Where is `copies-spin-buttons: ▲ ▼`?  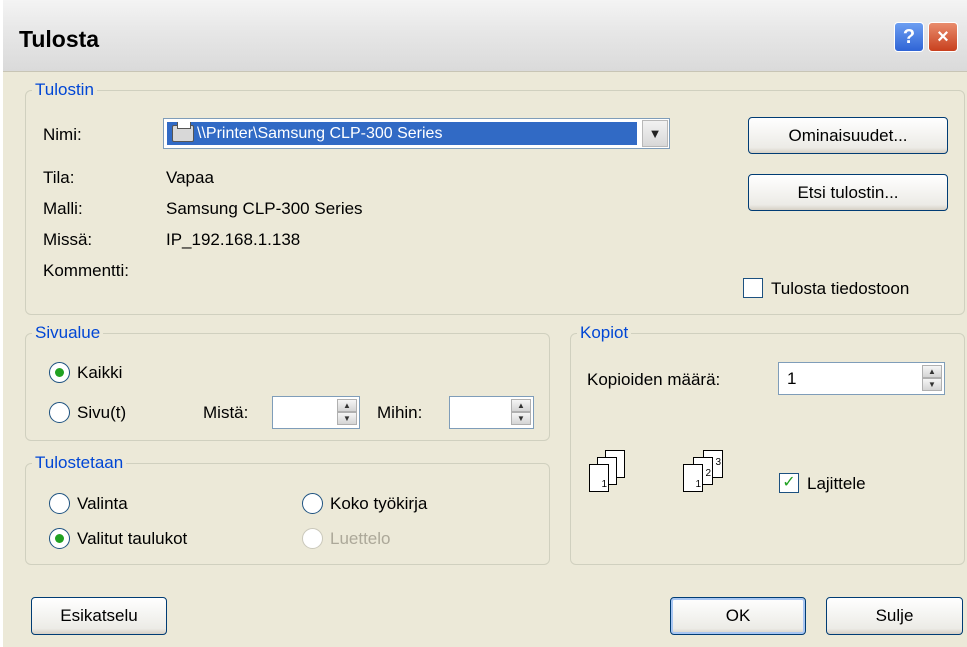 copies-spin-buttons: ▲ ▼ is located at coordinates (932, 378).